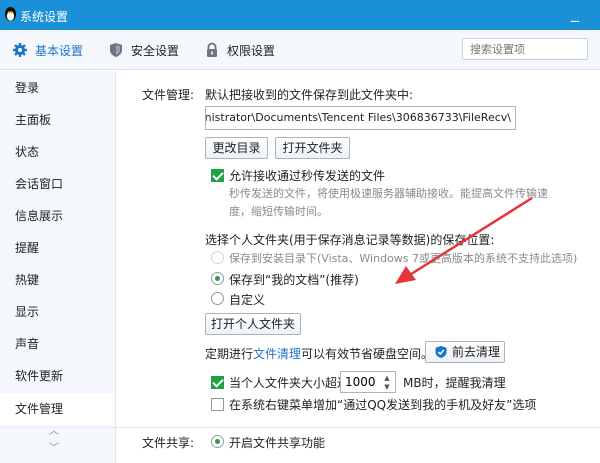 Image resolution: width=600 pixels, height=463 pixels. What do you see at coordinates (10, 14) in the screenshot?
I see `qq-penguin-icon` at bounding box center [10, 14].